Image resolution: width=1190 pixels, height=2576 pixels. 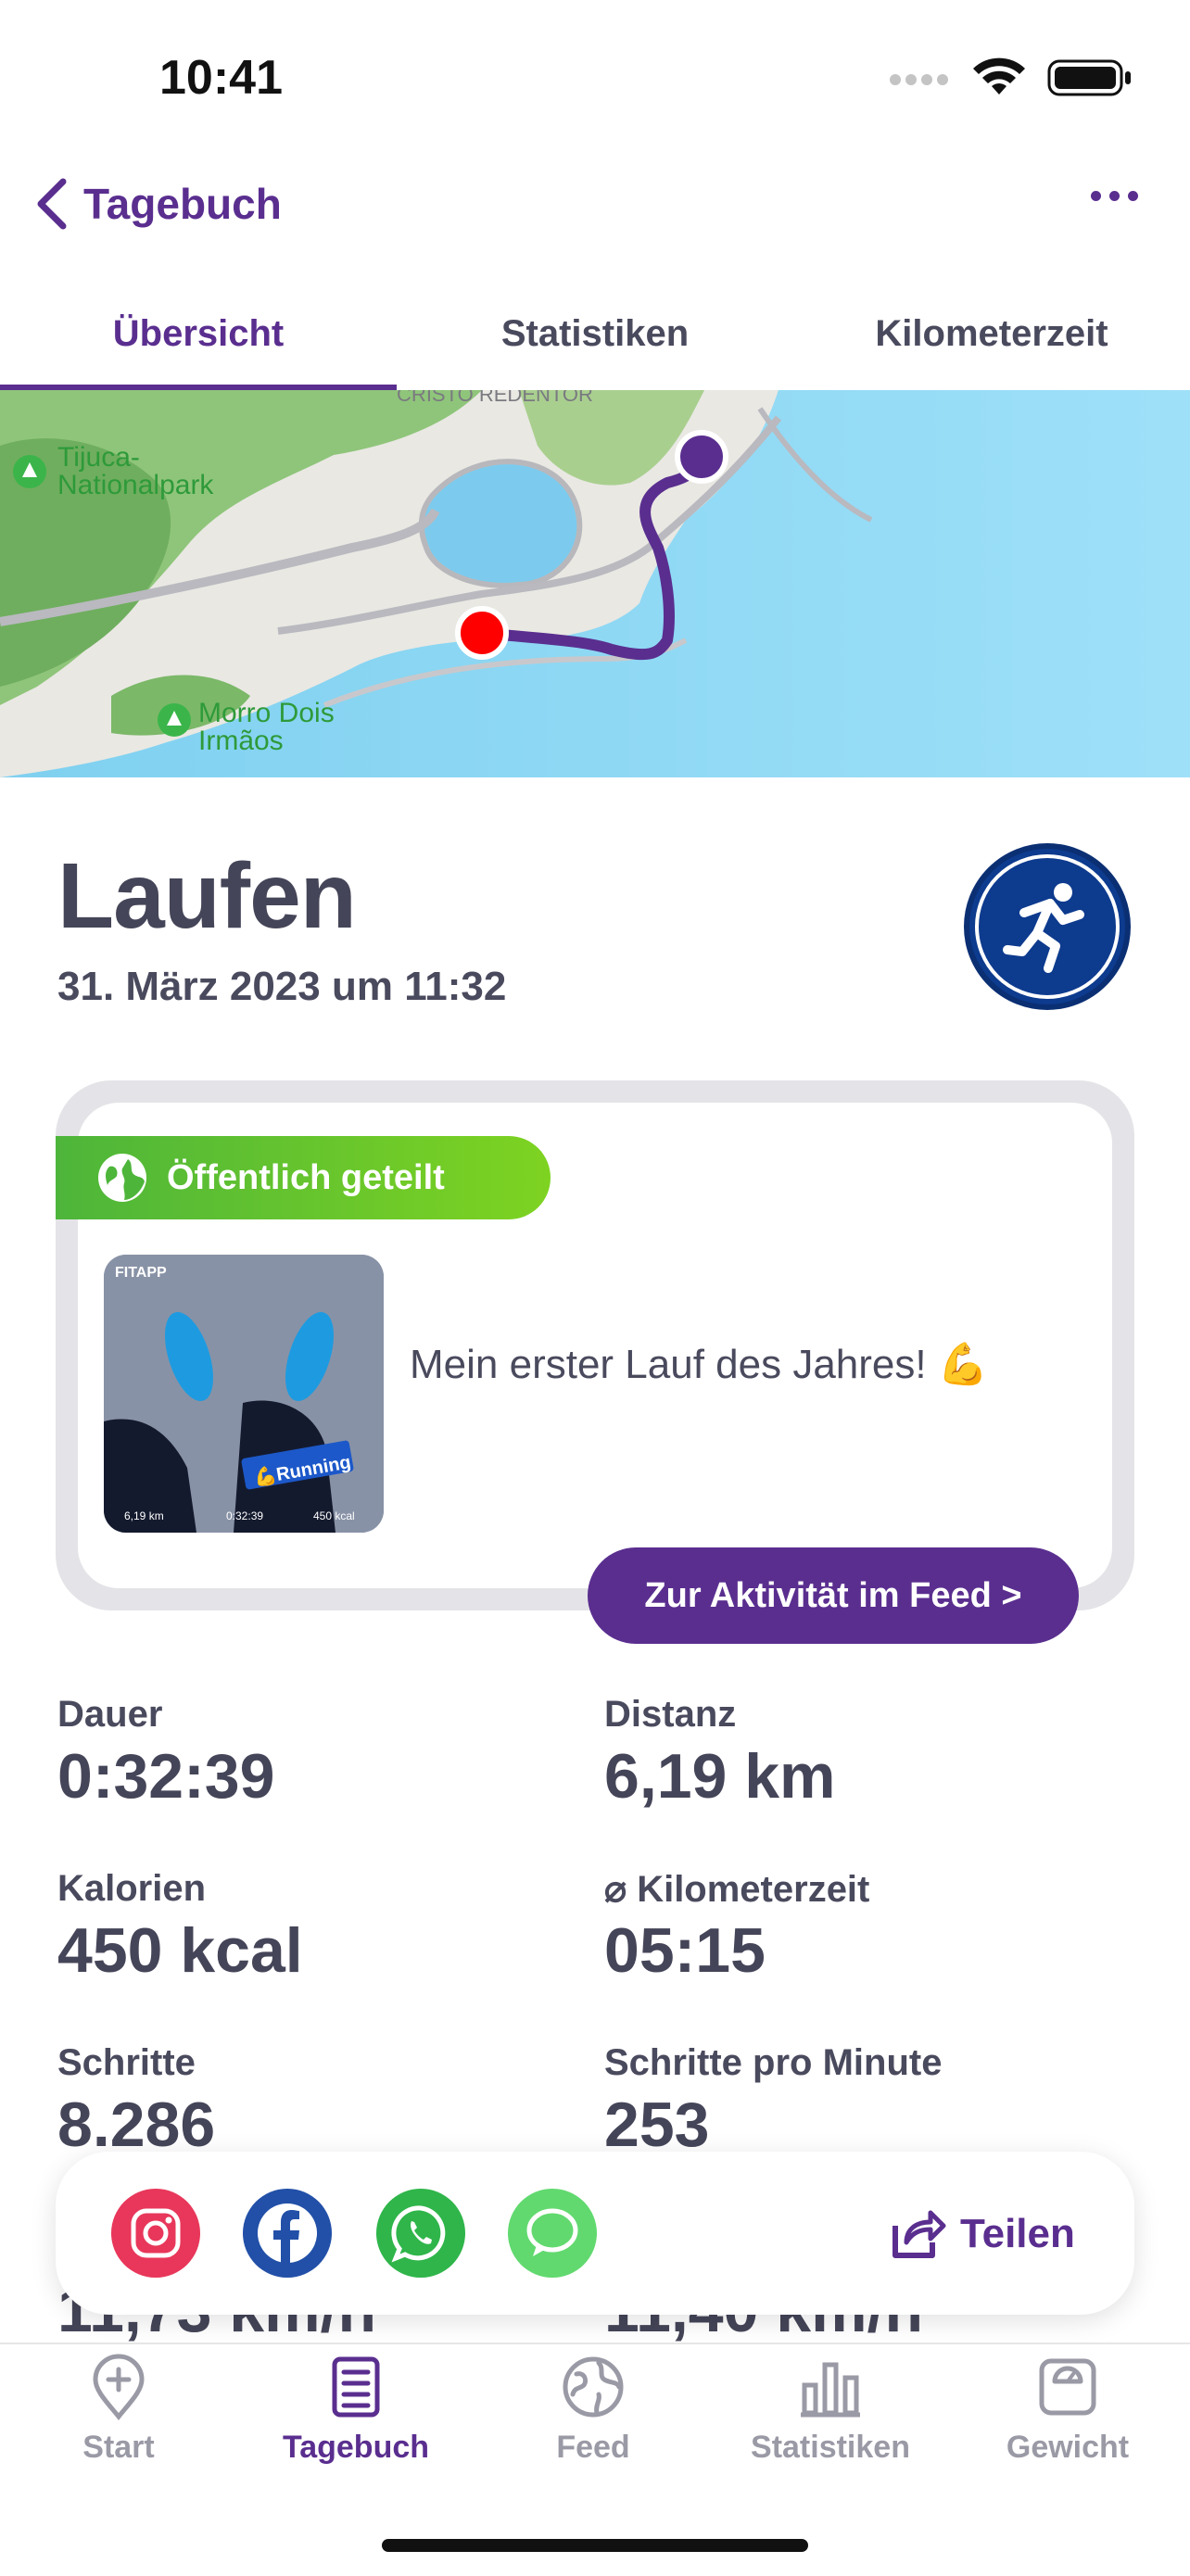 I want to click on scale-icon, so click(x=1067, y=2387).